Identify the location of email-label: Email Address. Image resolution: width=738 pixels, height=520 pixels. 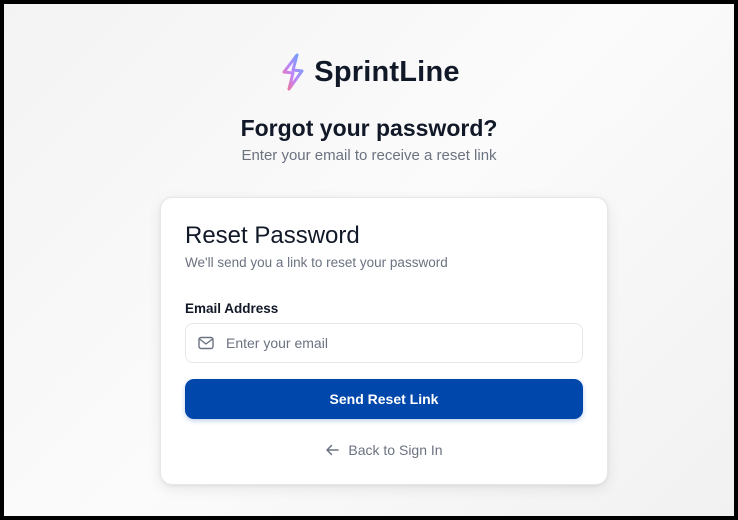
(232, 308).